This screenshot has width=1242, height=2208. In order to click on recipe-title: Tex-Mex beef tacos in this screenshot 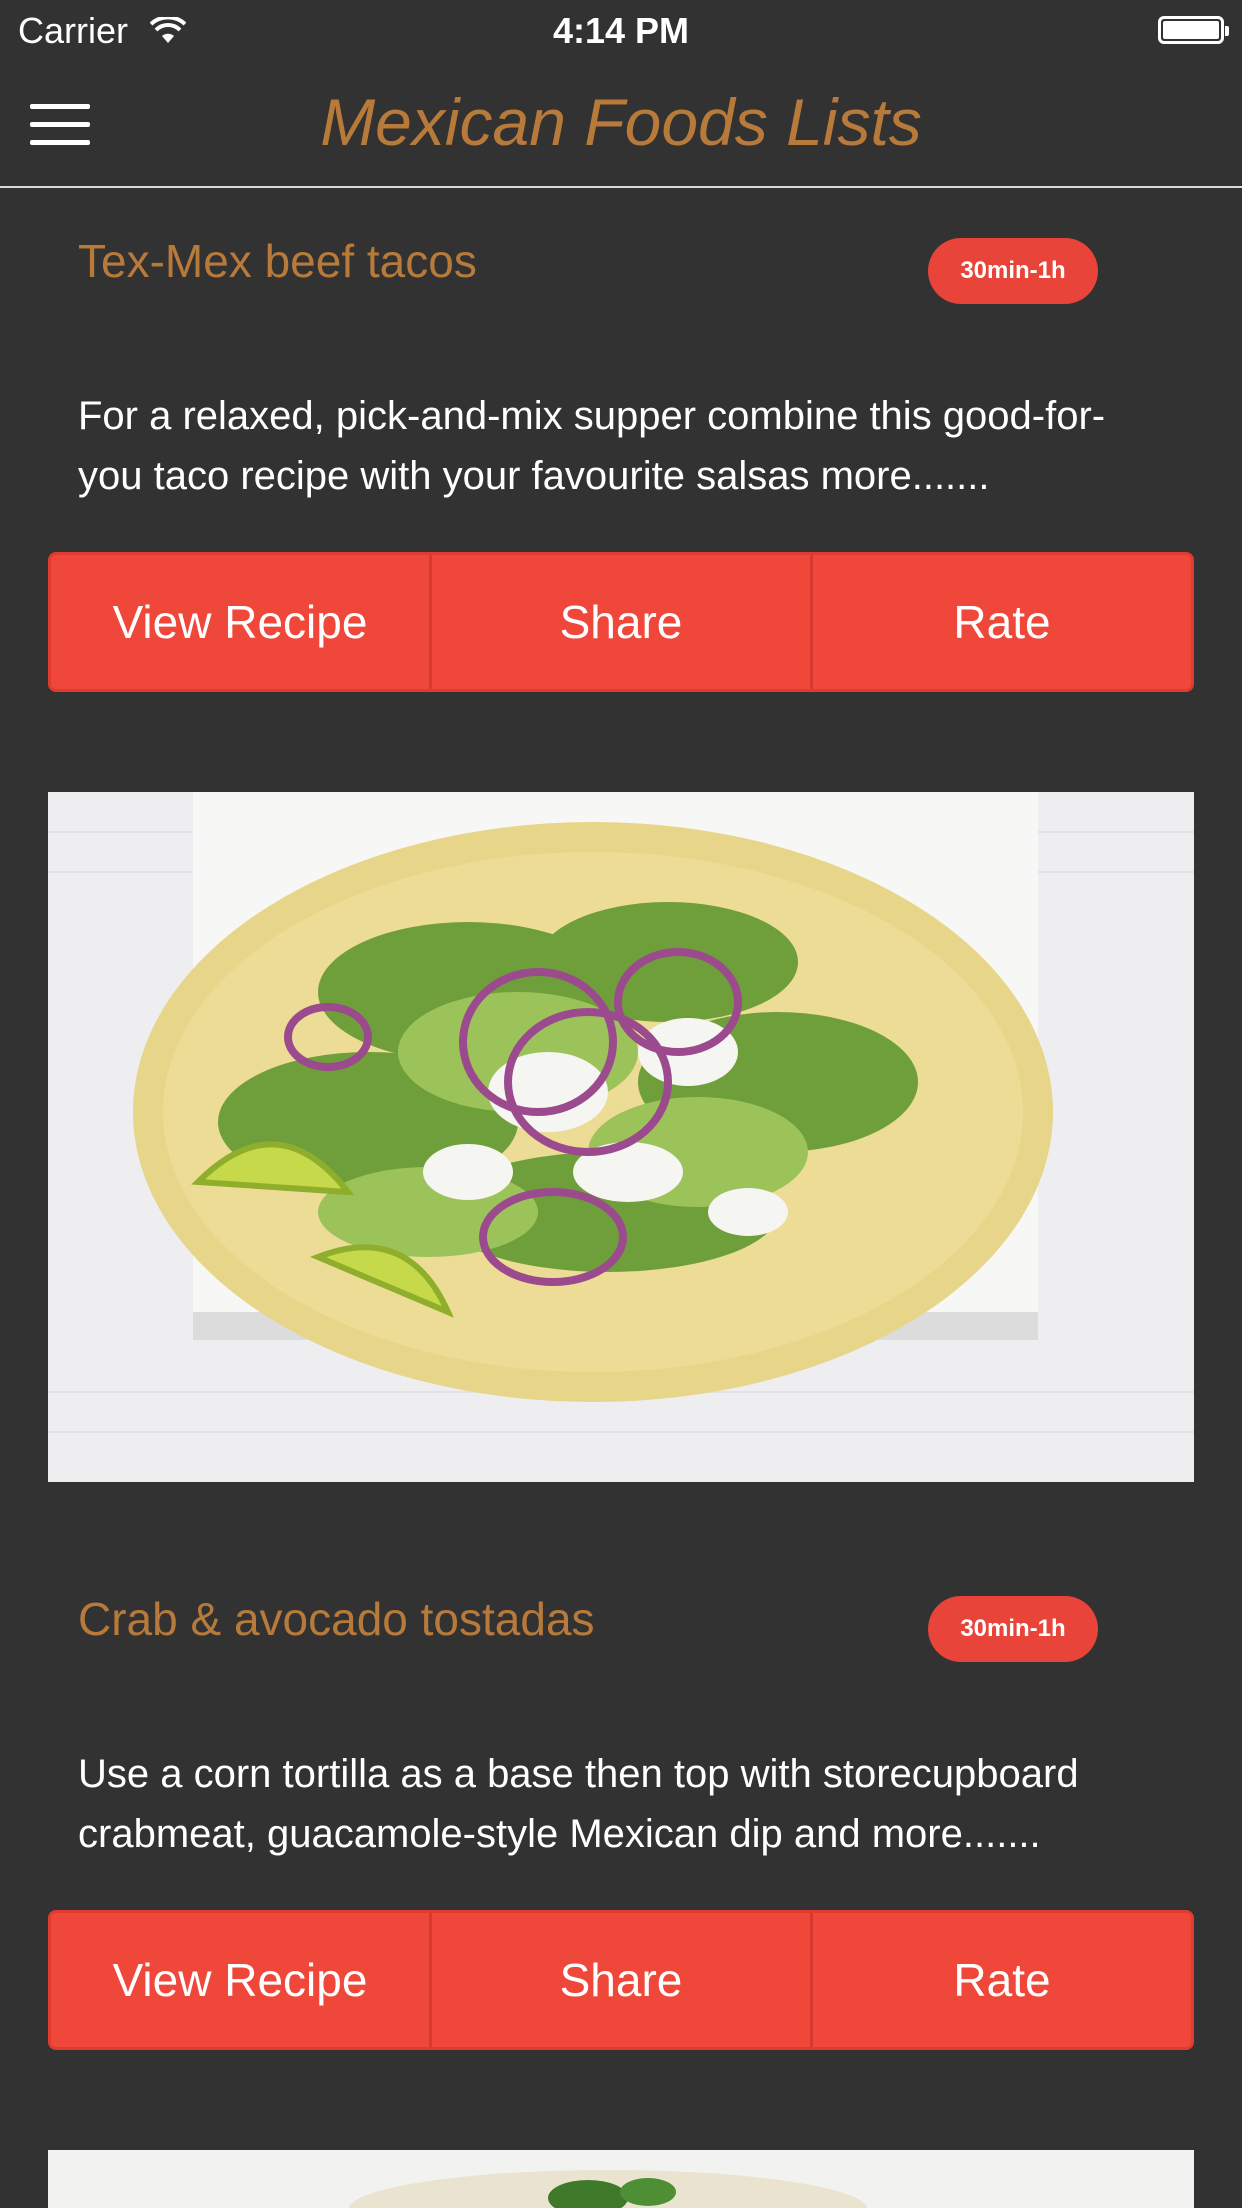, I will do `click(277, 261)`.